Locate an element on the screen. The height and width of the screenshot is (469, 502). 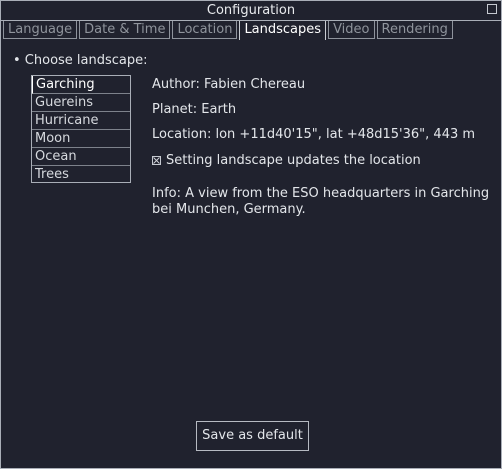
tab-video: Video is located at coordinates (351, 30).